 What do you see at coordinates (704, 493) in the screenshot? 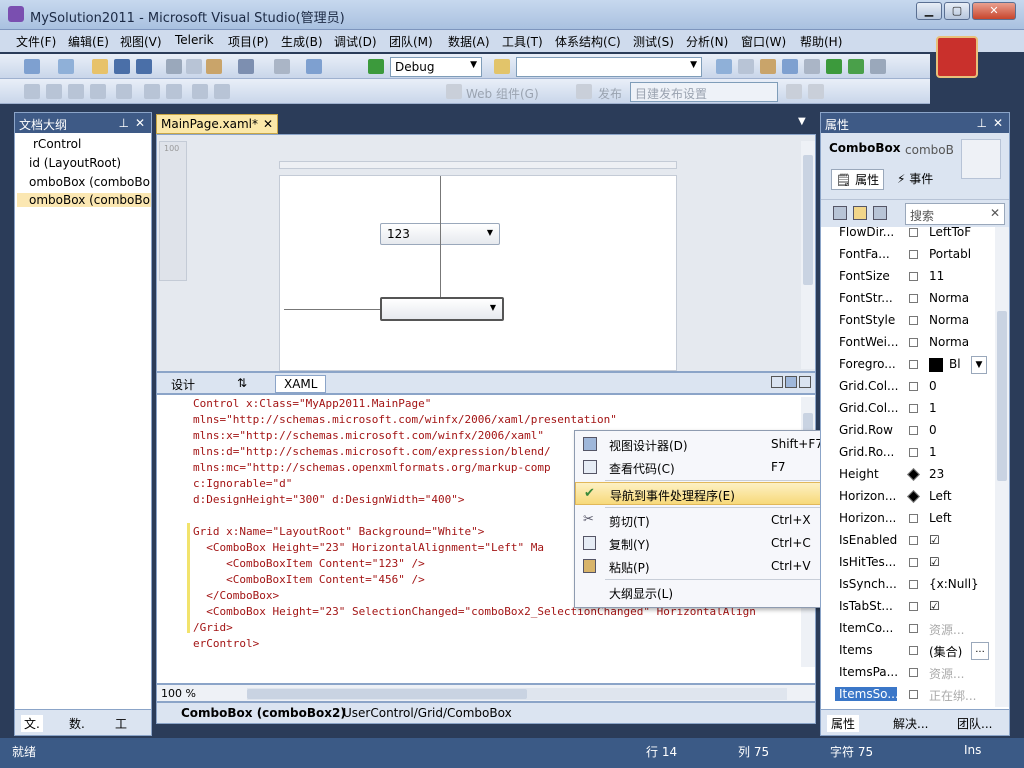
I see `ctx-navigate-handler: ✔ 导航到事件处理程序(E)` at bounding box center [704, 493].